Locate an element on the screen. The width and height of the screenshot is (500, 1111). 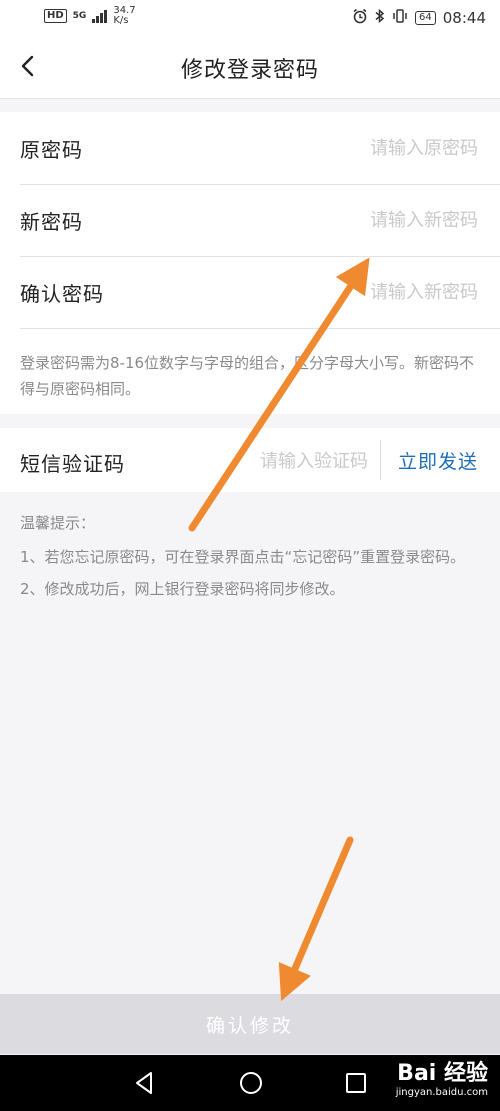
new-password-input is located at coordinates (373, 220).